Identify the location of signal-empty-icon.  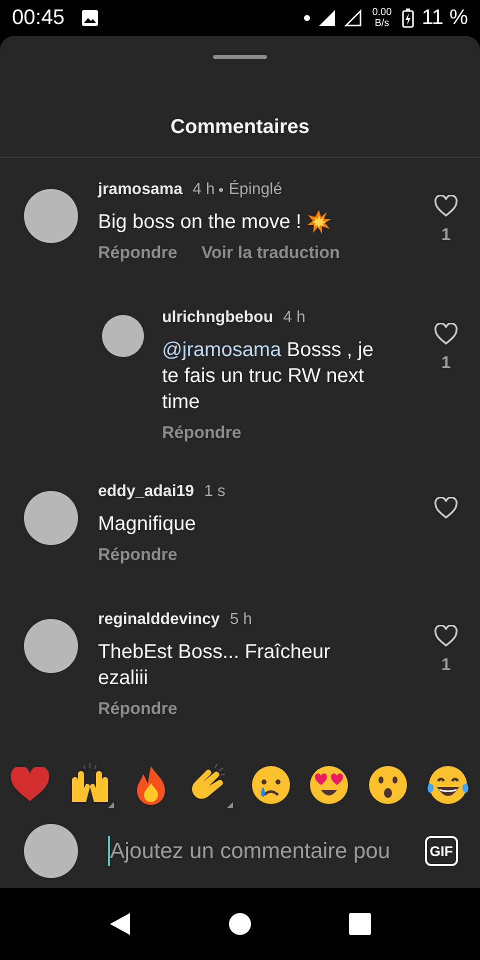
(353, 18).